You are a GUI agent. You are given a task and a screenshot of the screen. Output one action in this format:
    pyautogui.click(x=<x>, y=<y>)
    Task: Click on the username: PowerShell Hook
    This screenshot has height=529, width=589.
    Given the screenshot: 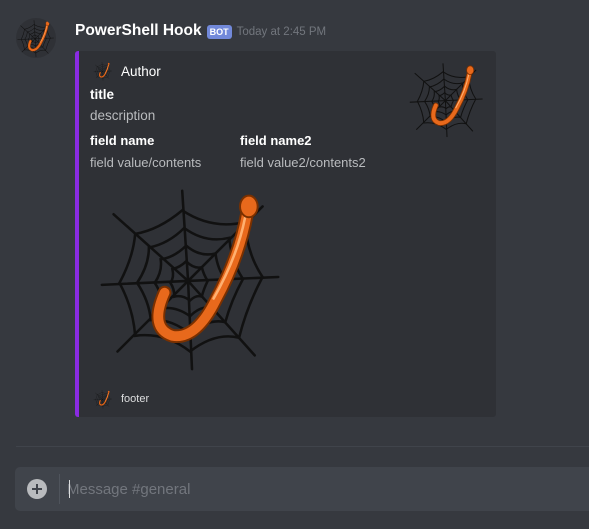 What is the action you would take?
    pyautogui.click(x=138, y=31)
    